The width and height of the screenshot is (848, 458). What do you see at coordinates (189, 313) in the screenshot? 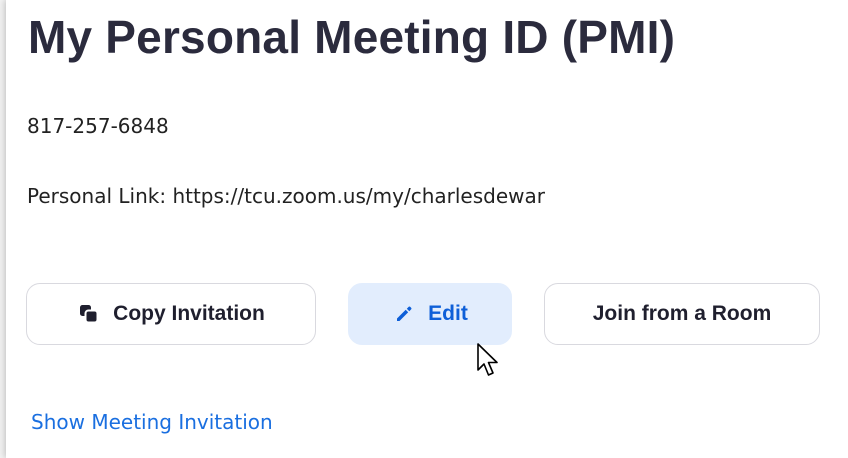
I see `copy-invitation-label: Copy Invitation` at bounding box center [189, 313].